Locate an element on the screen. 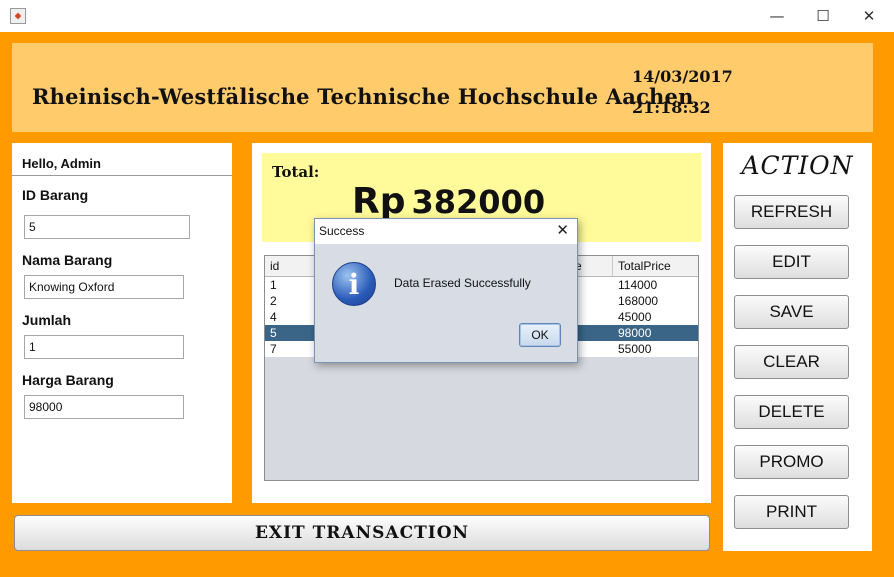 Image resolution: width=894 pixels, height=577 pixels. nama-barang-input: Knowing Oxford is located at coordinates (104, 287).